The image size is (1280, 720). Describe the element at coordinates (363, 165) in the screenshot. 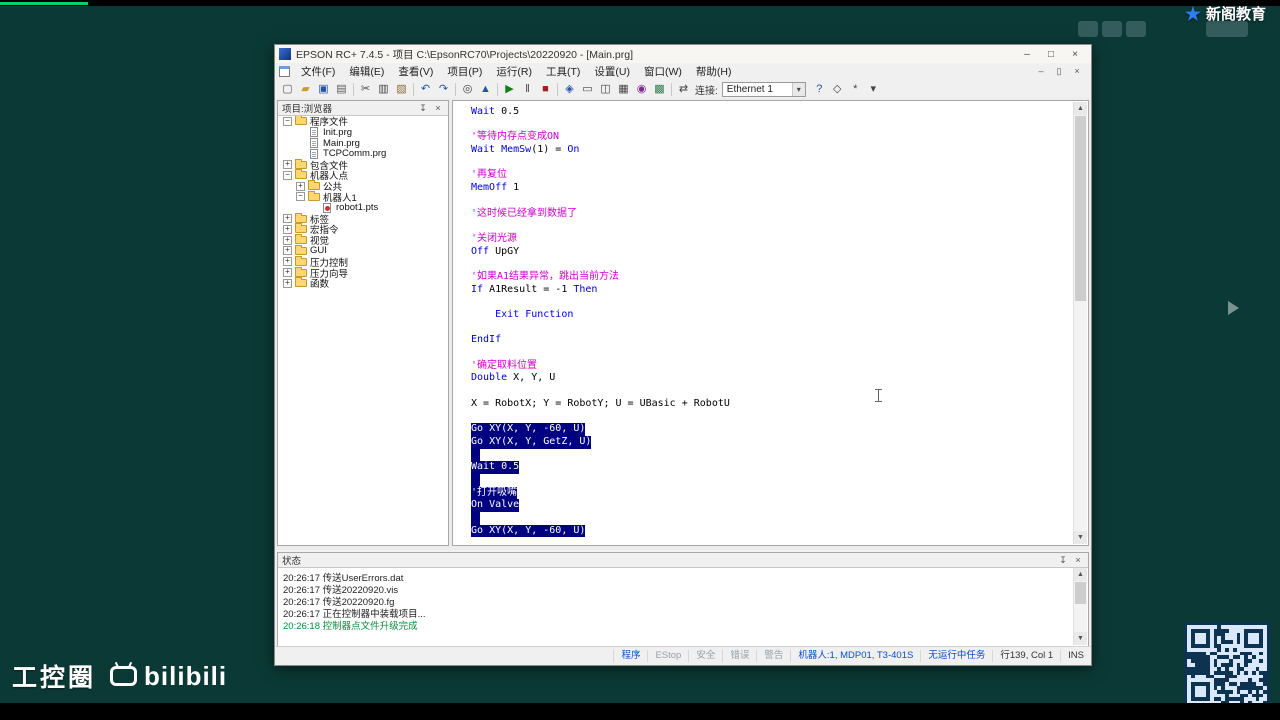

I see `tree-item: + 包含文件` at that location.